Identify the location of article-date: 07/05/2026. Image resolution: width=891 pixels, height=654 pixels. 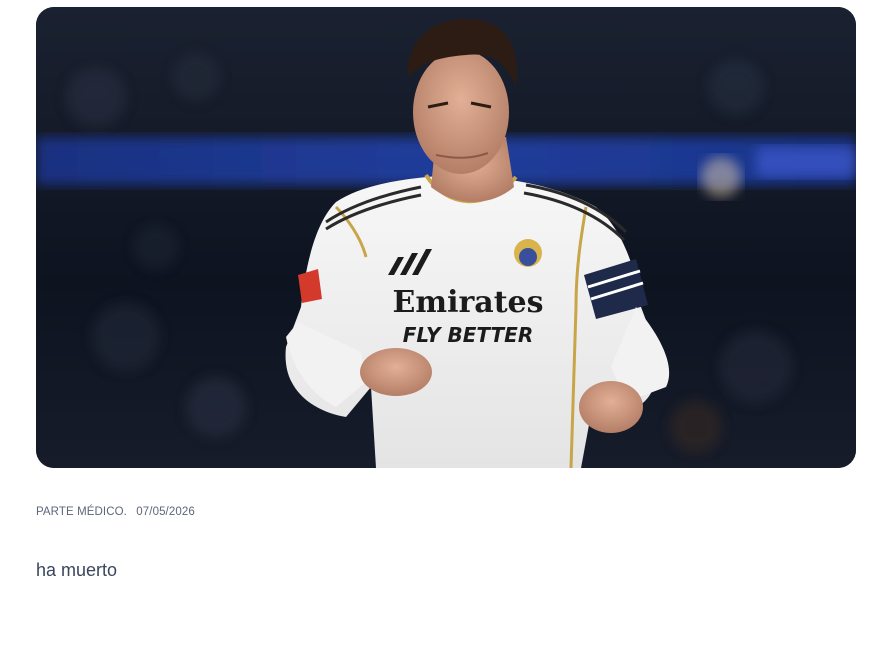
(165, 512).